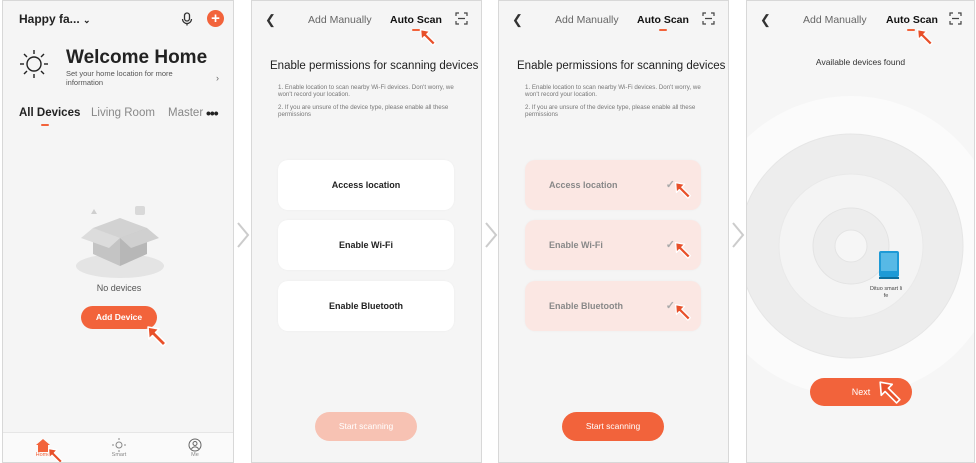  I want to click on microphone-icon, so click(187, 21).